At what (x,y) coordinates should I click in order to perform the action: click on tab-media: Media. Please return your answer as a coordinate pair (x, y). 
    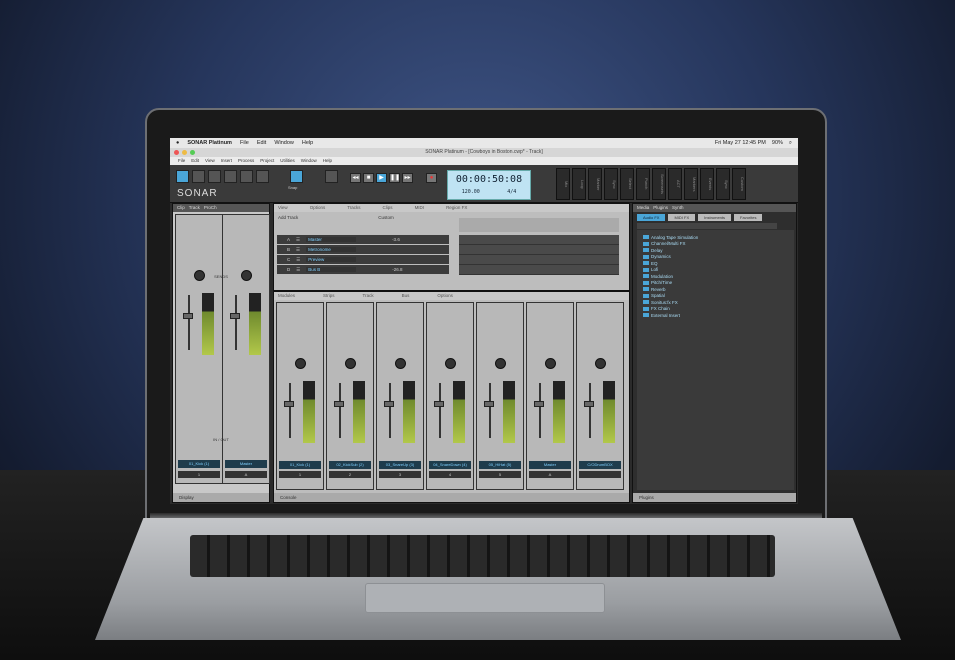
    Looking at the image, I should click on (643, 208).